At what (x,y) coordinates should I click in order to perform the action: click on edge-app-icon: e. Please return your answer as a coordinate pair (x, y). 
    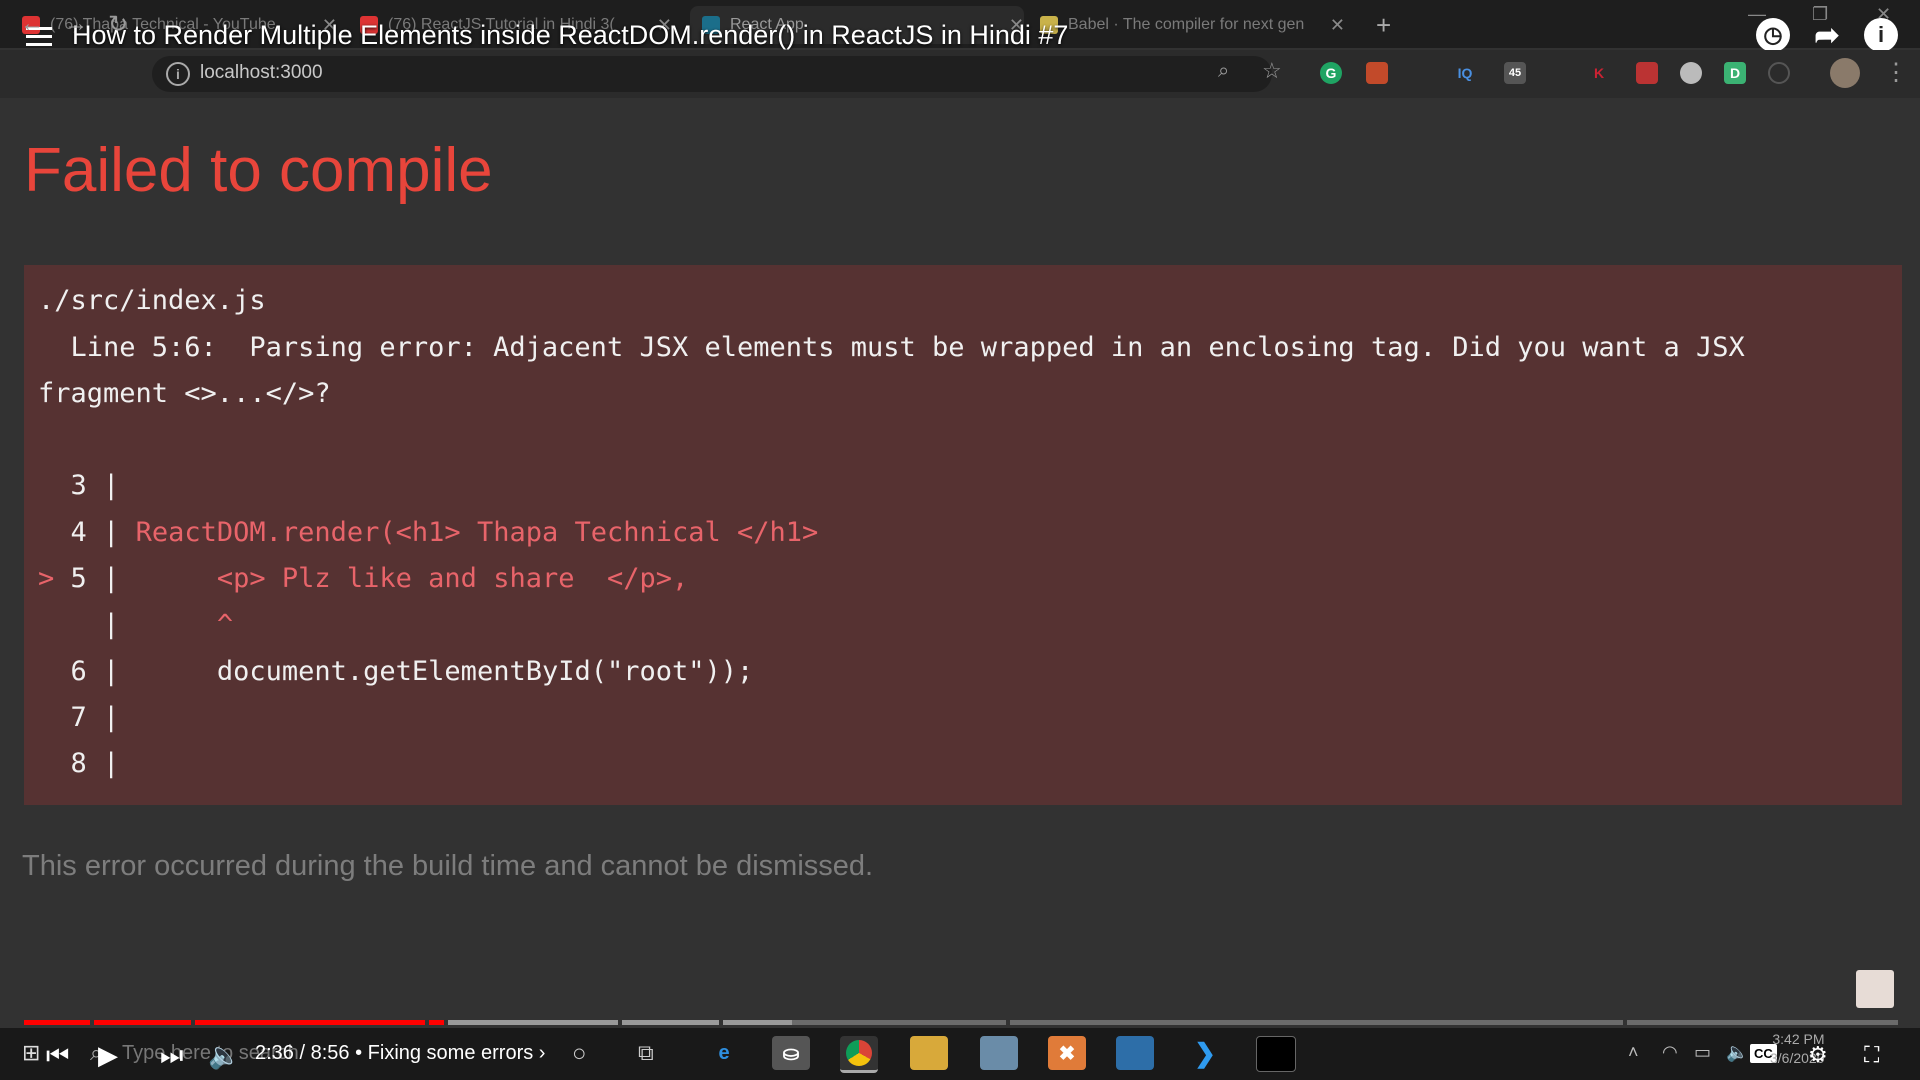
    Looking at the image, I should click on (724, 1053).